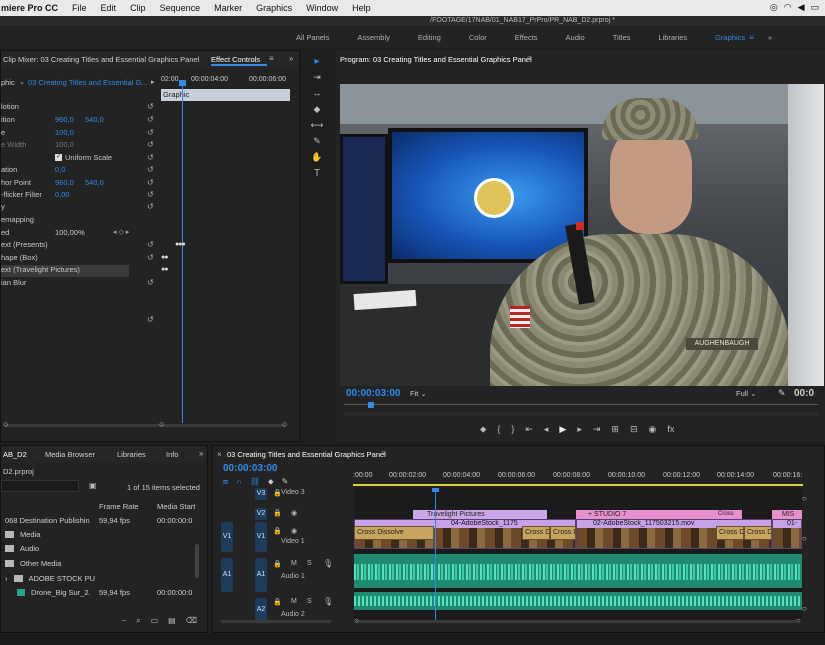 This screenshot has width=825, height=645. What do you see at coordinates (804, 498) in the screenshot?
I see `scroll-handle-top: ○` at bounding box center [804, 498].